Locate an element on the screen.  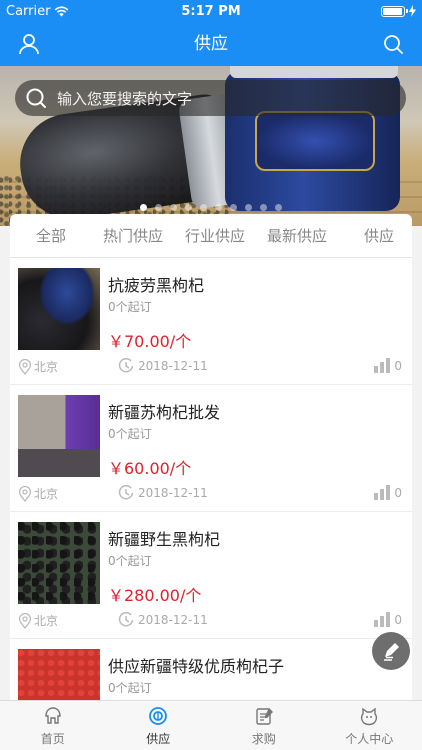
carousel-page-indicator is located at coordinates (211, 207).